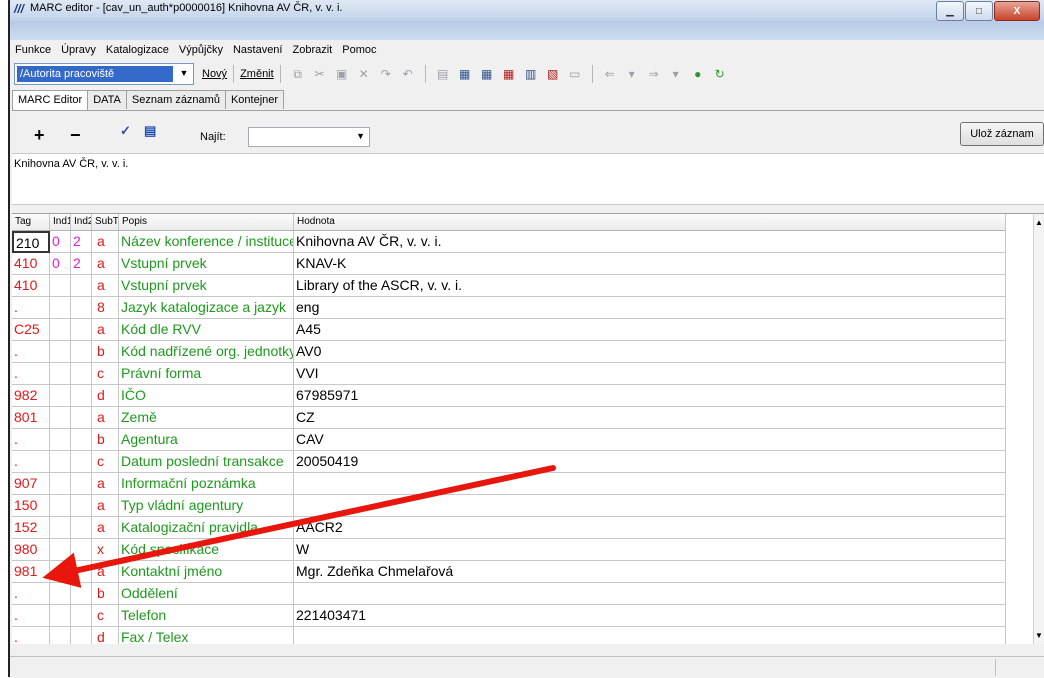 This screenshot has height=678, width=1044. Describe the element at coordinates (979, 11) in the screenshot. I see `maximize-button: □` at that location.